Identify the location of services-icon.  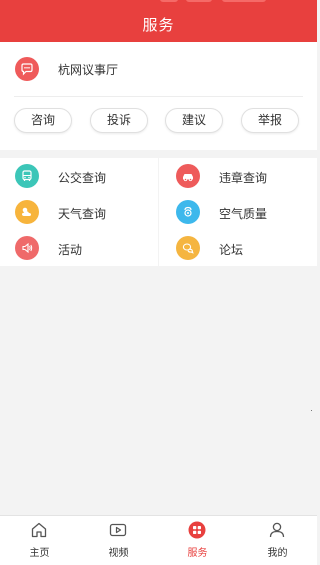
(197, 530).